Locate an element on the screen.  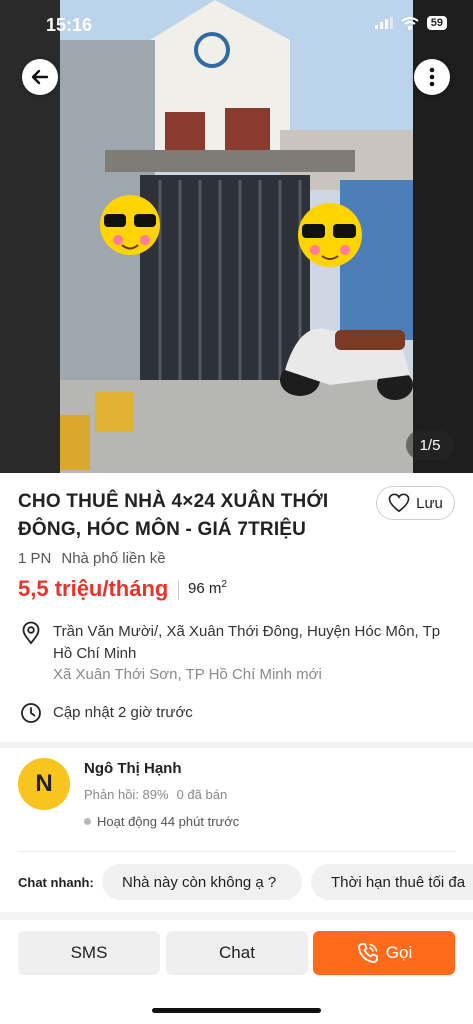
bedrooms: 1 PN is located at coordinates (35, 558).